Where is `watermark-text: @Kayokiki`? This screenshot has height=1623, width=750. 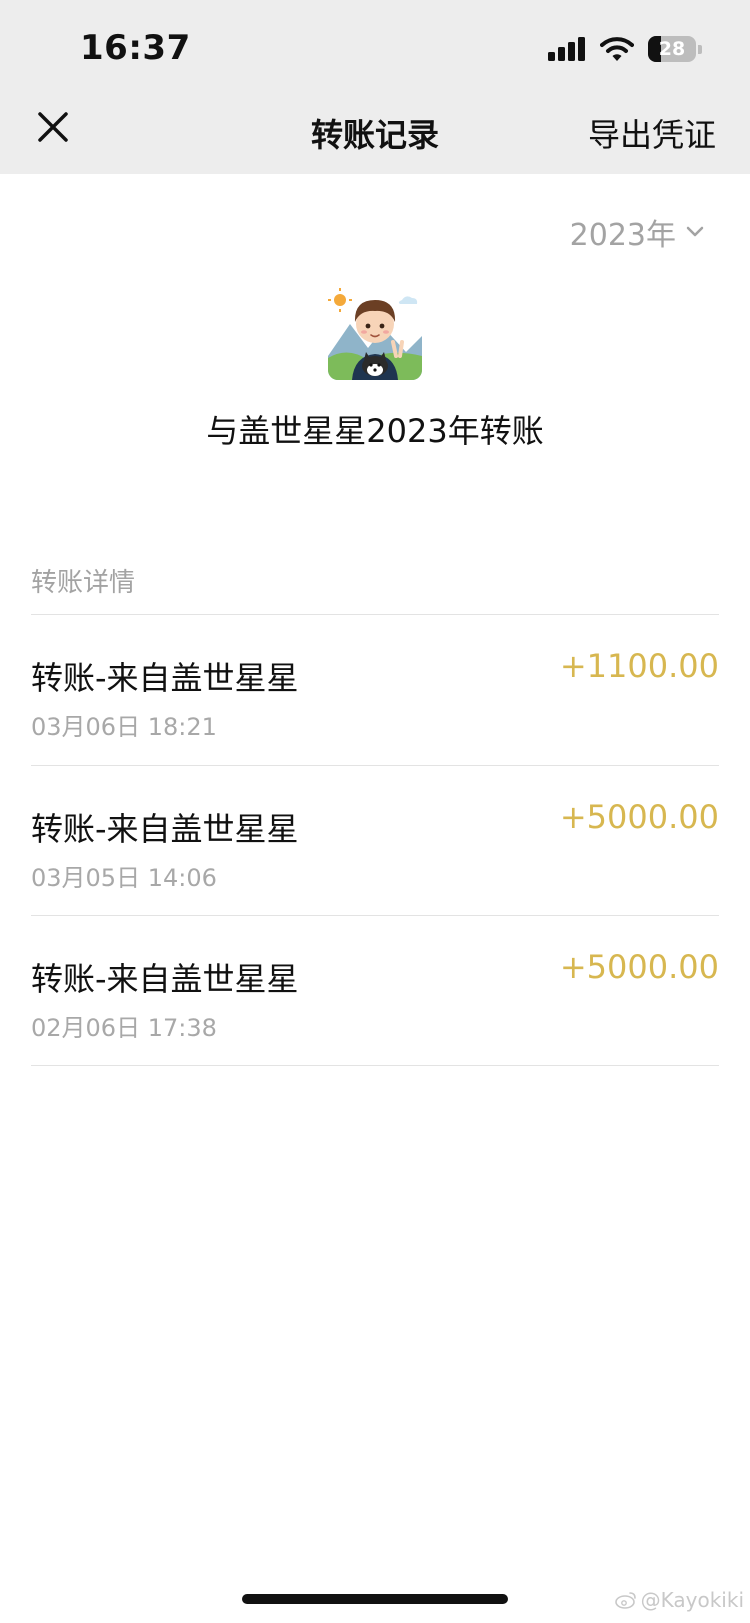 watermark-text: @Kayokiki is located at coordinates (692, 1600).